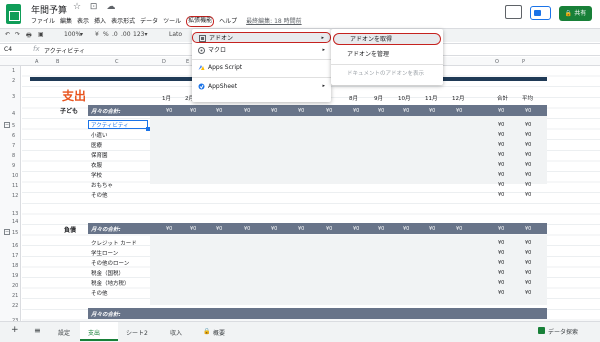 This screenshot has height=342, width=600. I want to click on comment-history-icon, so click(513, 12).